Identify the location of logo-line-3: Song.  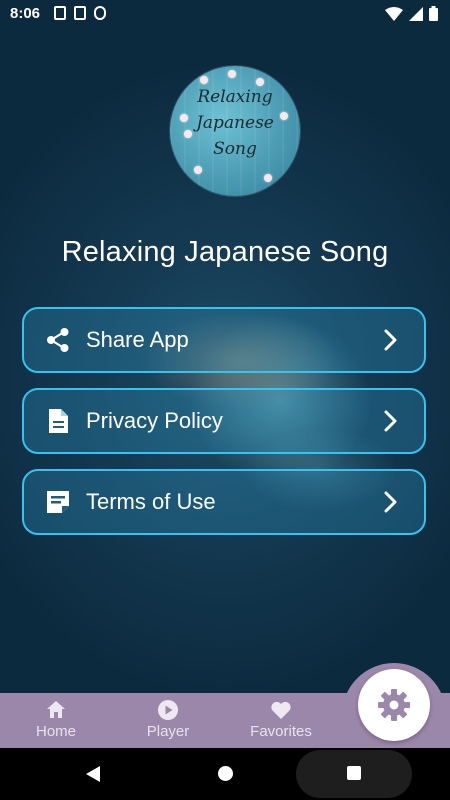
(235, 149).